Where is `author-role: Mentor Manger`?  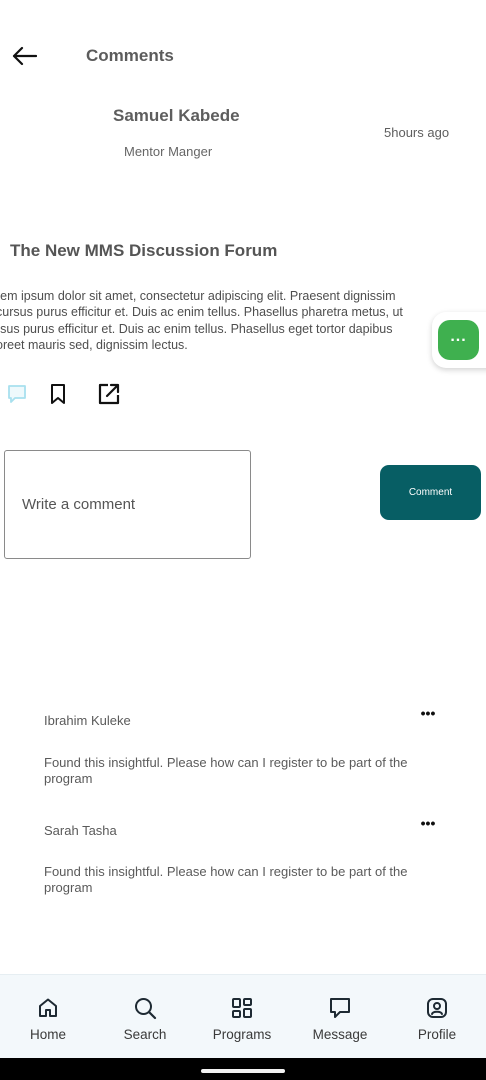
author-role: Mentor Manger is located at coordinates (168, 151).